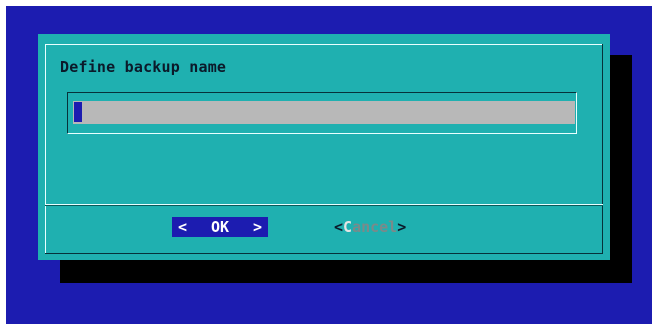 The width and height of the screenshot is (659, 324). I want to click on ok-label: OK, so click(220, 227).